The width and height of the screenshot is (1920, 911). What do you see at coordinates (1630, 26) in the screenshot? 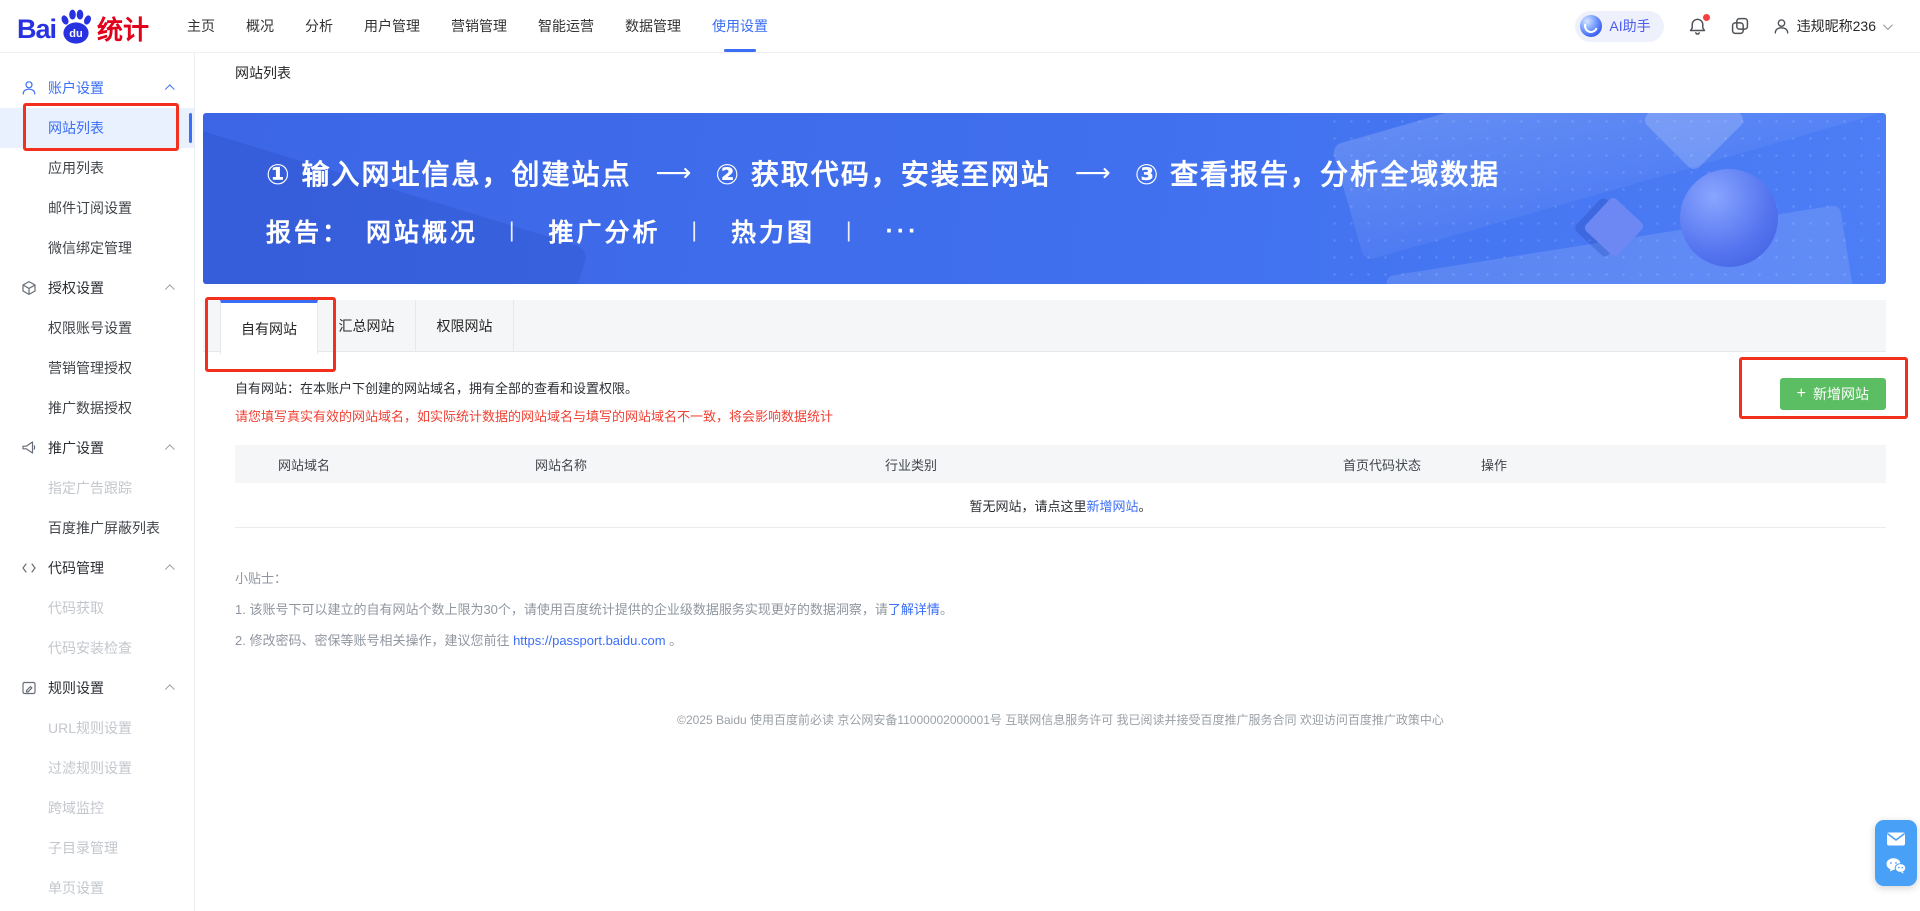
I see `ai-assistant-label: AI助手` at bounding box center [1630, 26].